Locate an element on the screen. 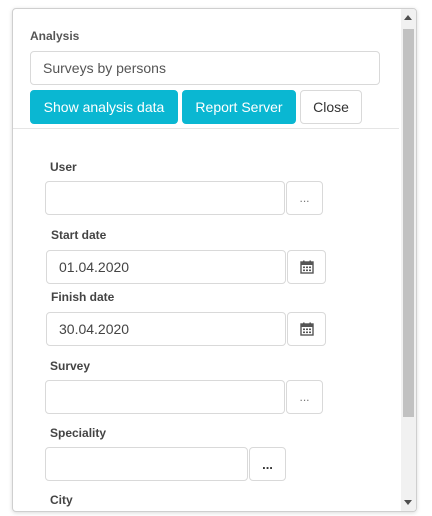 The width and height of the screenshot is (432, 516). user-input is located at coordinates (165, 198).